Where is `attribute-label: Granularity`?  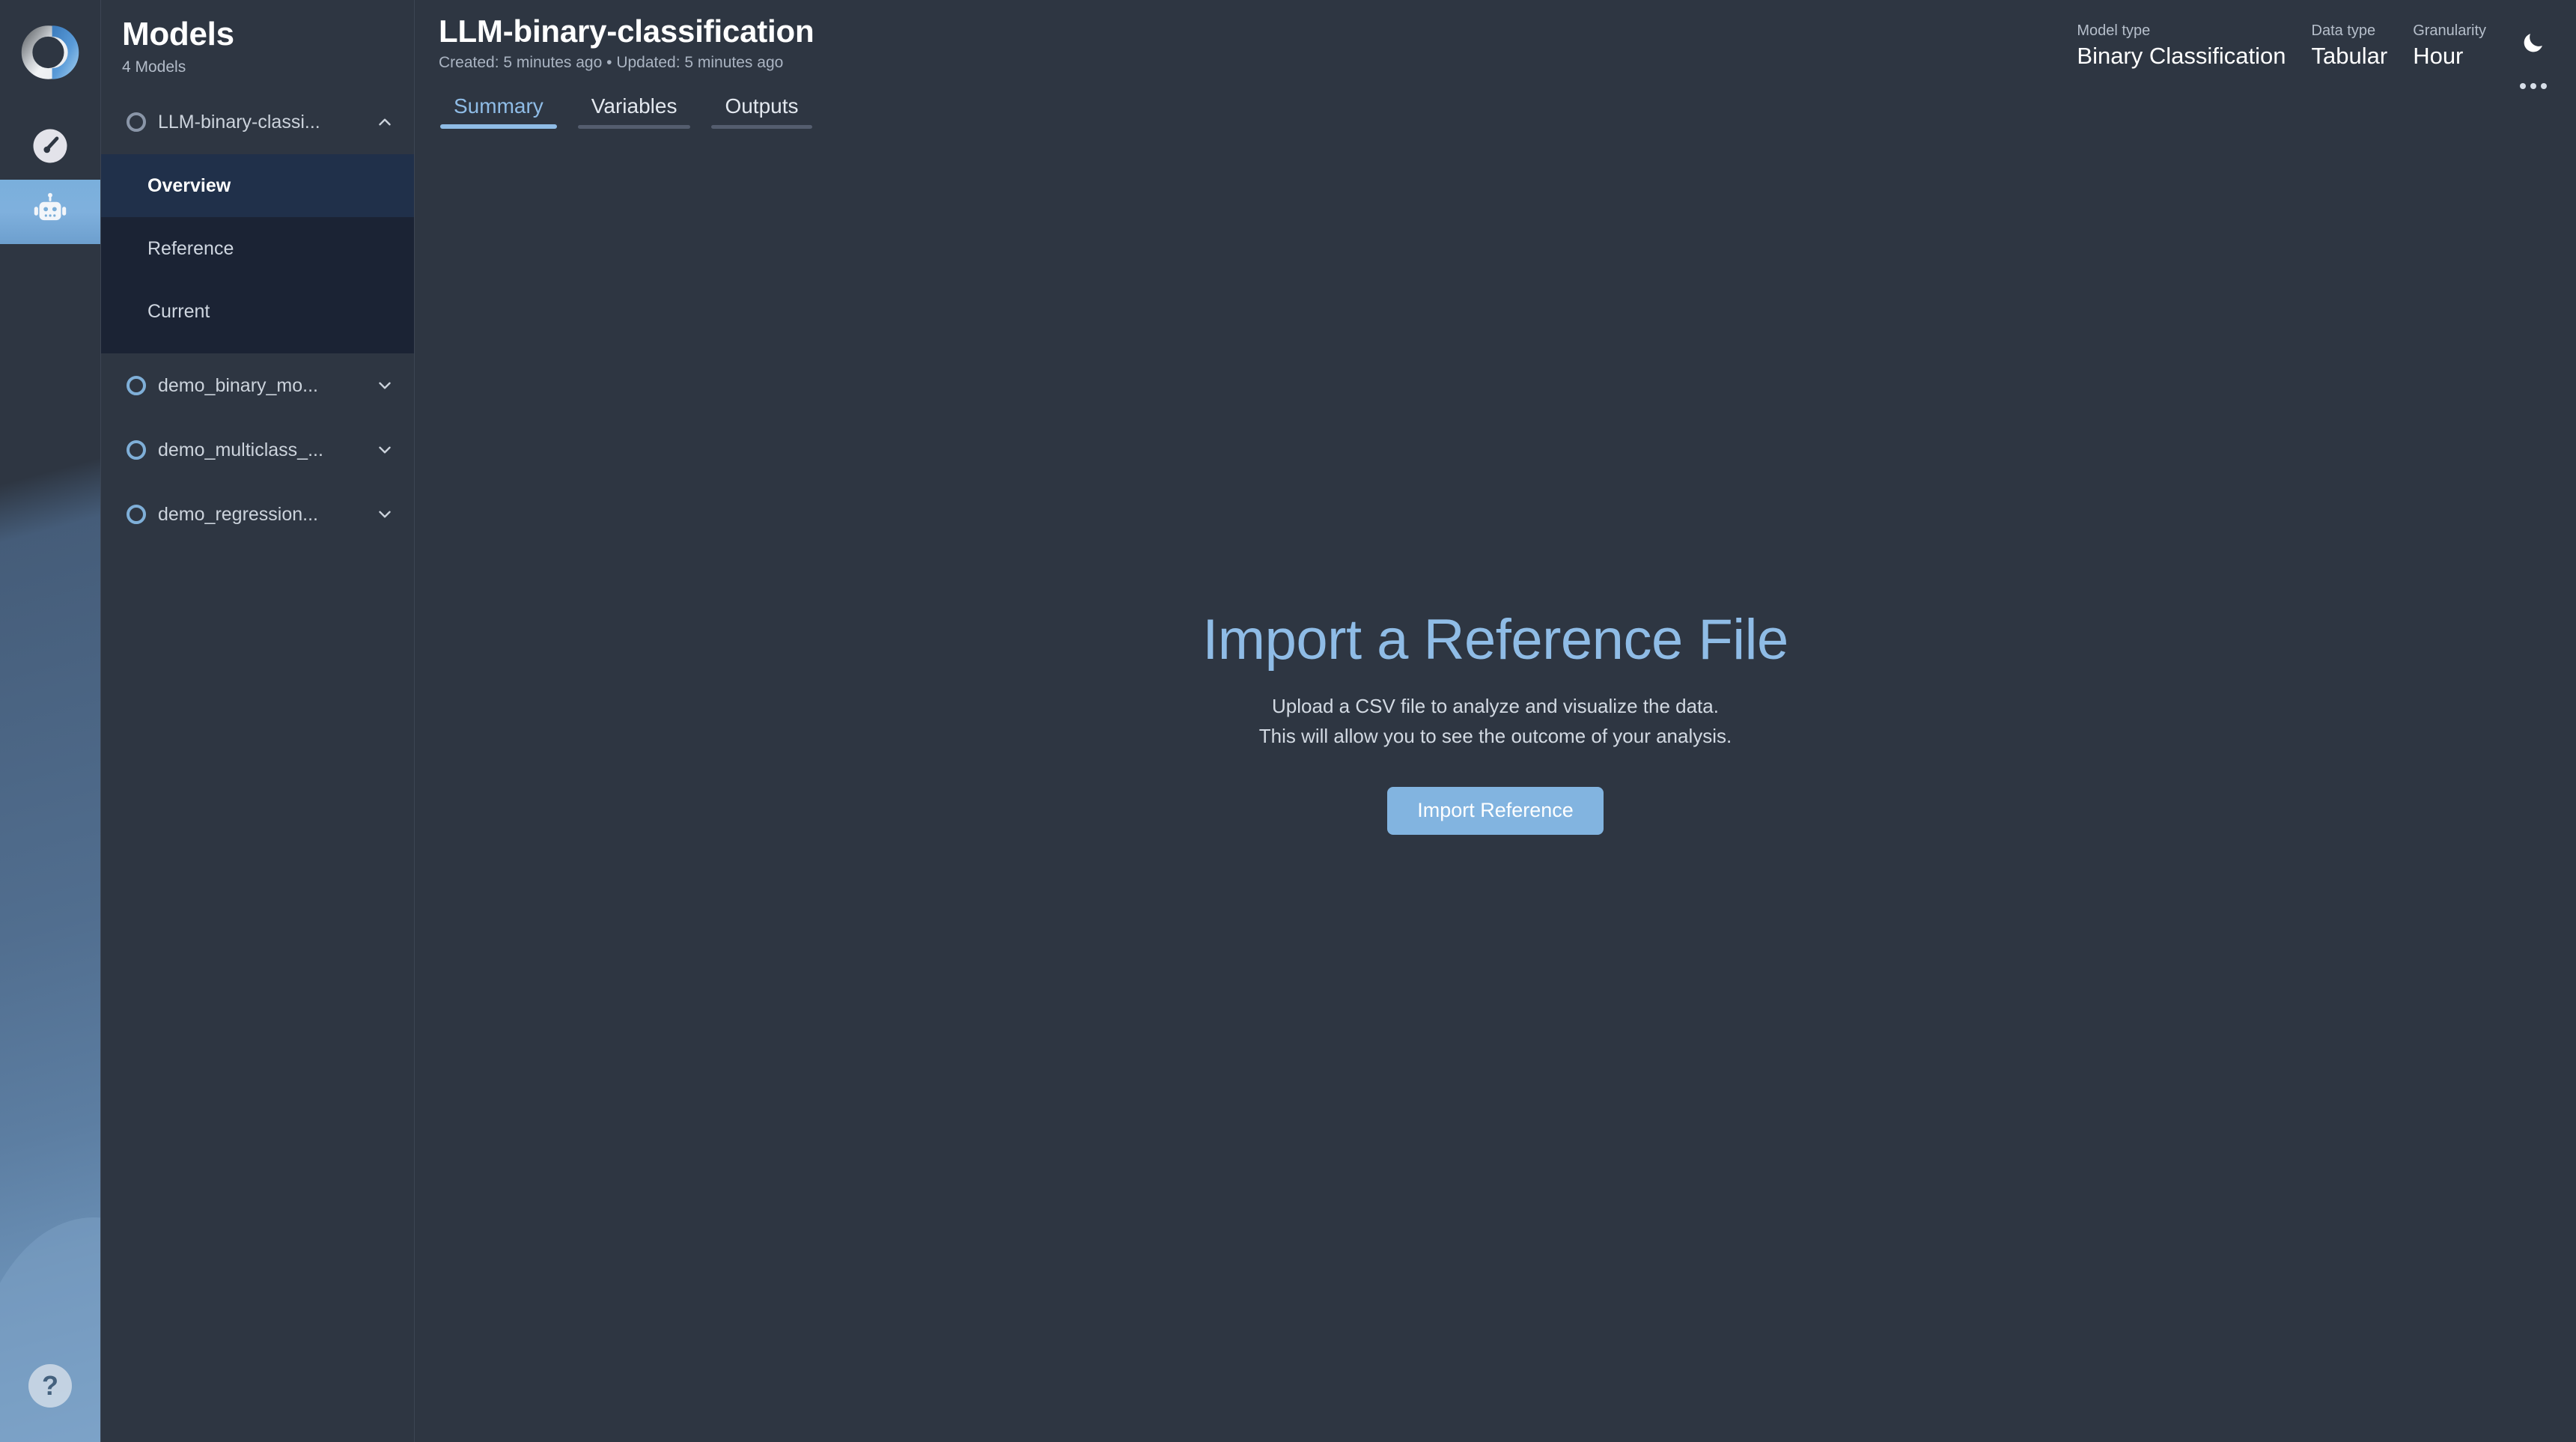 attribute-label: Granularity is located at coordinates (2449, 31).